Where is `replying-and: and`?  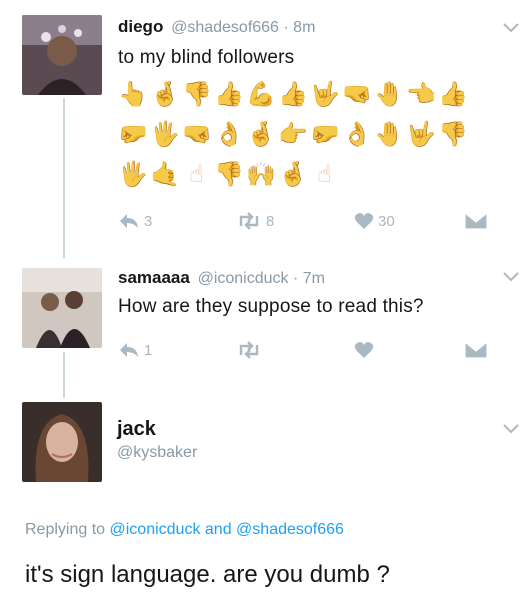 replying-and: and is located at coordinates (218, 529).